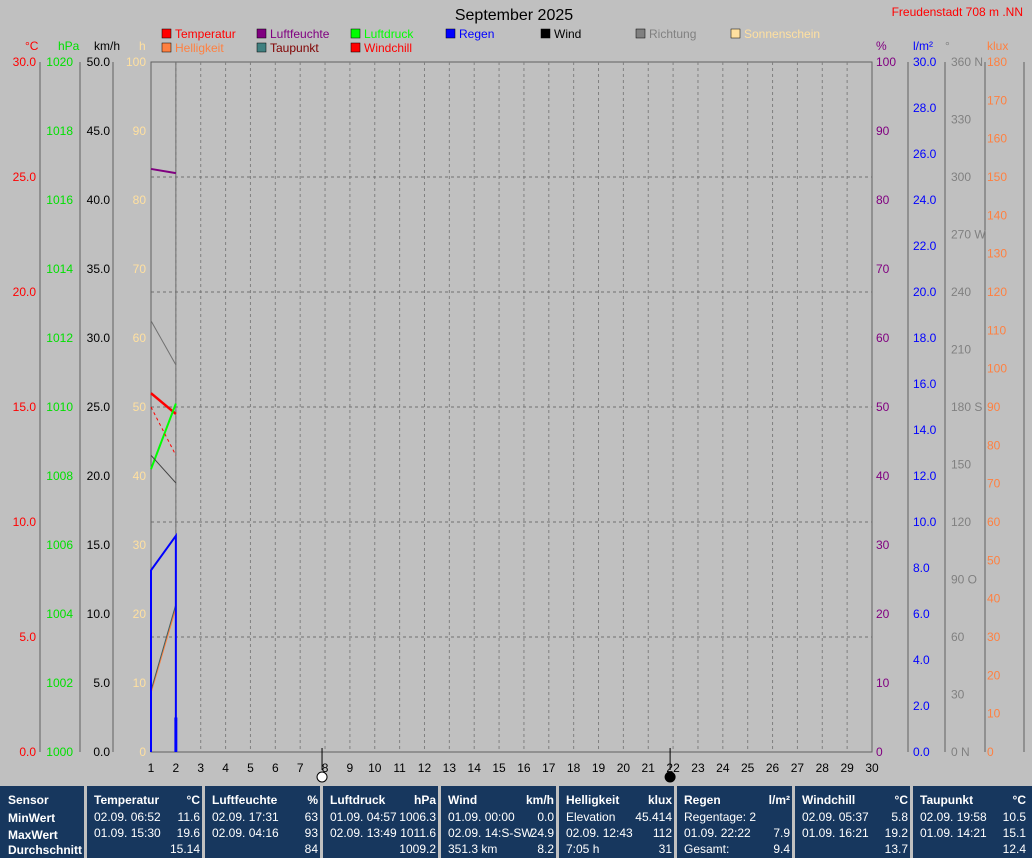 Image resolution: width=1032 pixels, height=858 pixels. Describe the element at coordinates (994, 675) in the screenshot. I see `tick-label-lux: 20` at that location.